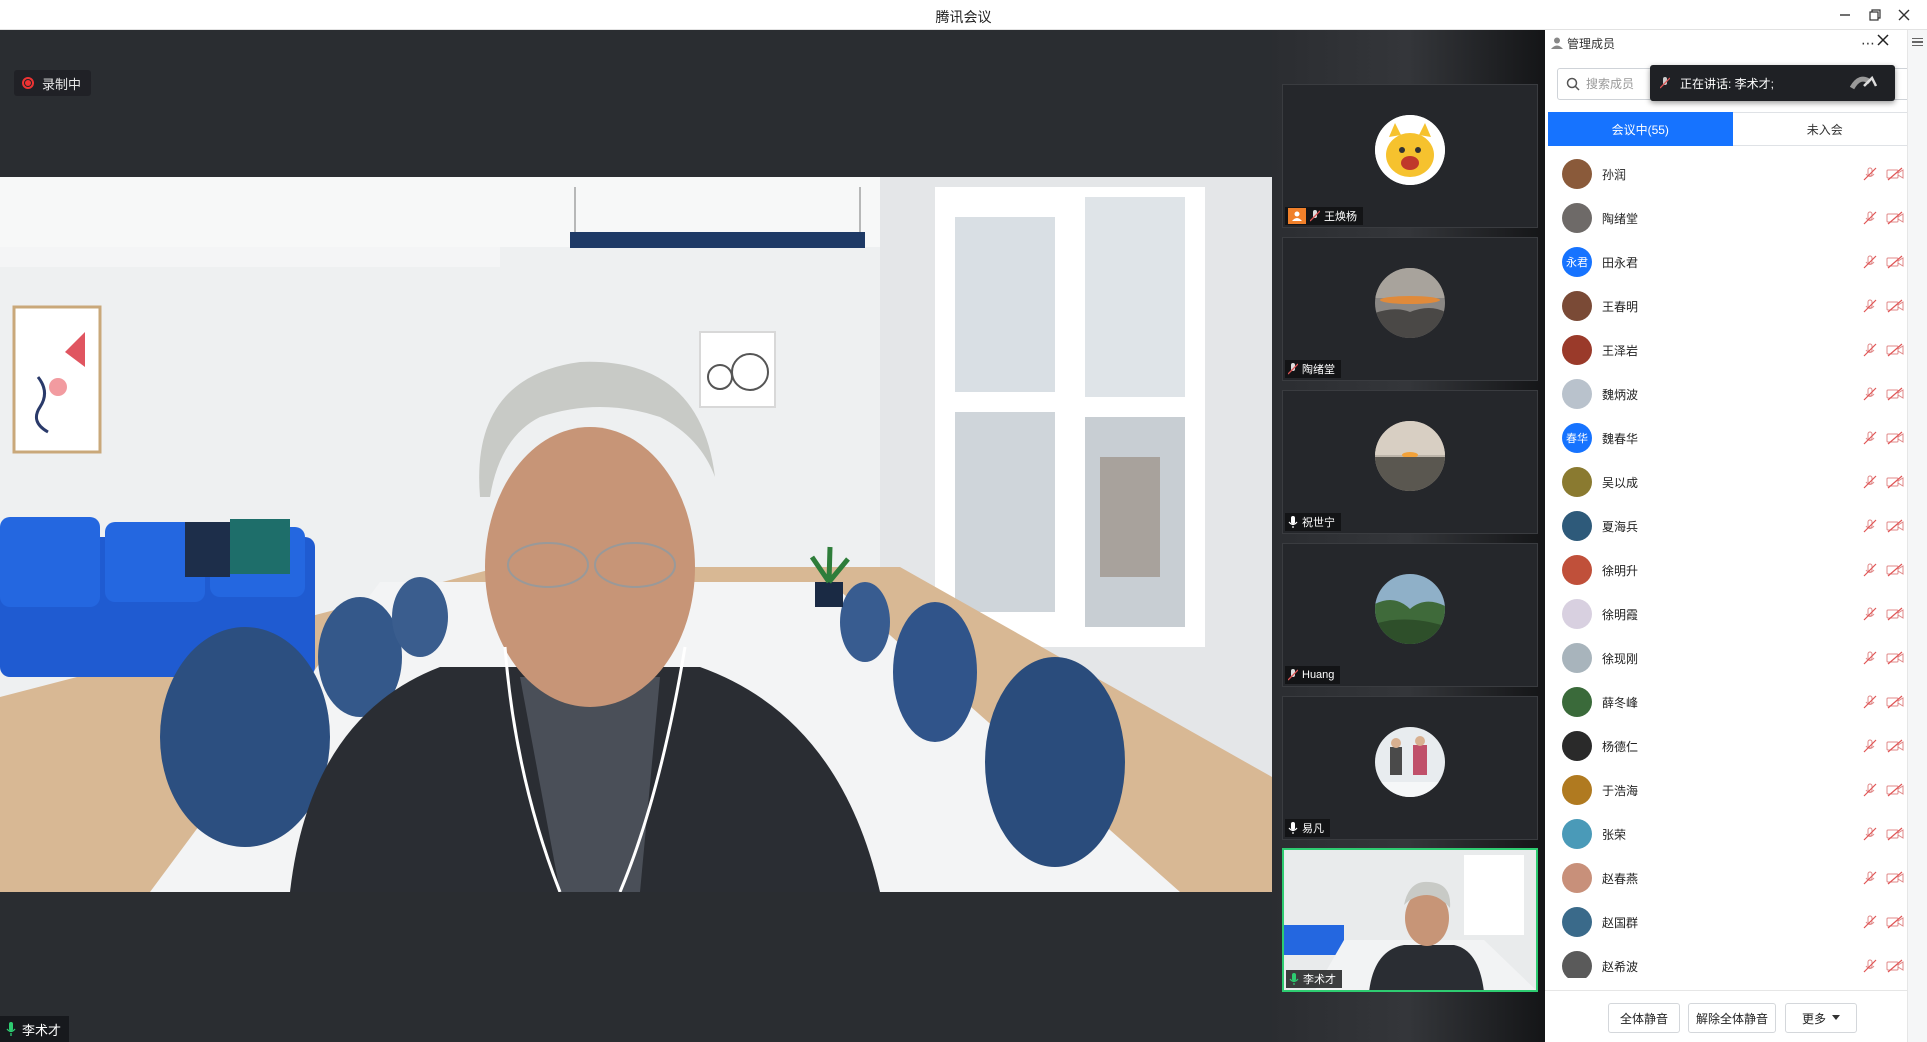 This screenshot has width=1927, height=1042. What do you see at coordinates (1736, 922) in the screenshot?
I see `member-row: 赵国群` at bounding box center [1736, 922].